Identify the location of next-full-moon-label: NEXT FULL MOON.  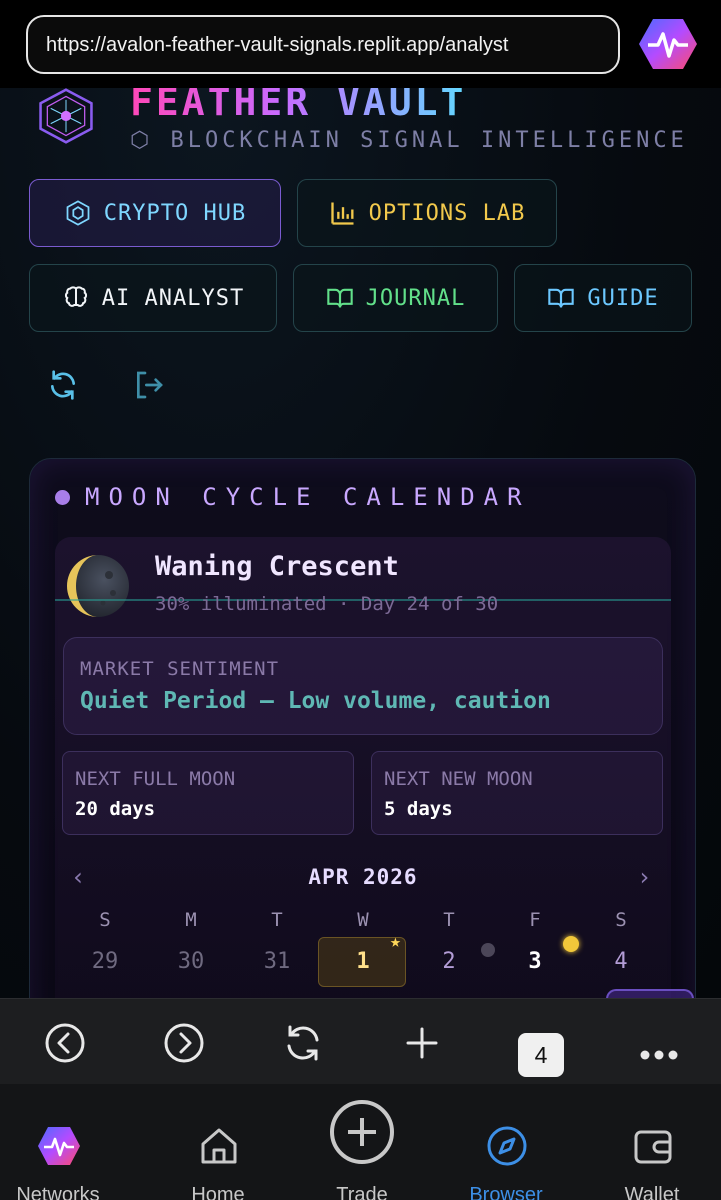
(155, 779).